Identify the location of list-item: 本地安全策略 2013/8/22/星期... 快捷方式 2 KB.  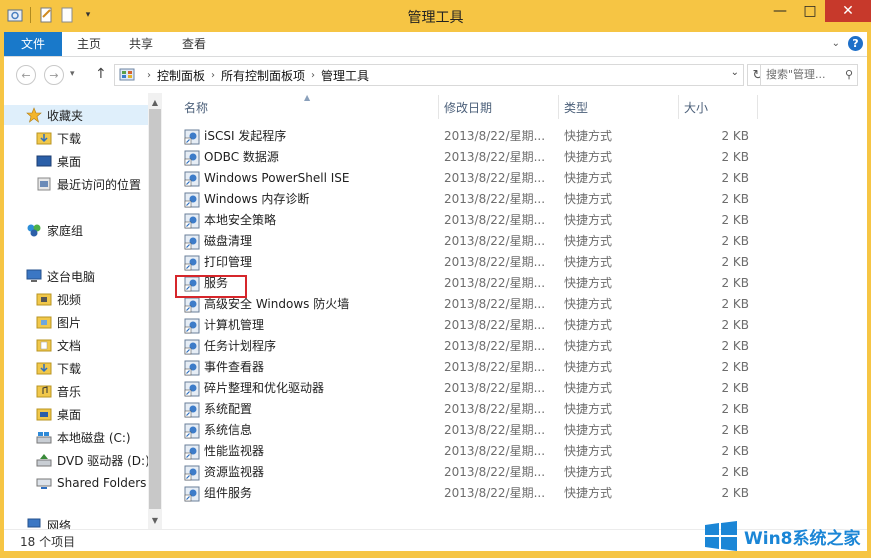
(517, 220).